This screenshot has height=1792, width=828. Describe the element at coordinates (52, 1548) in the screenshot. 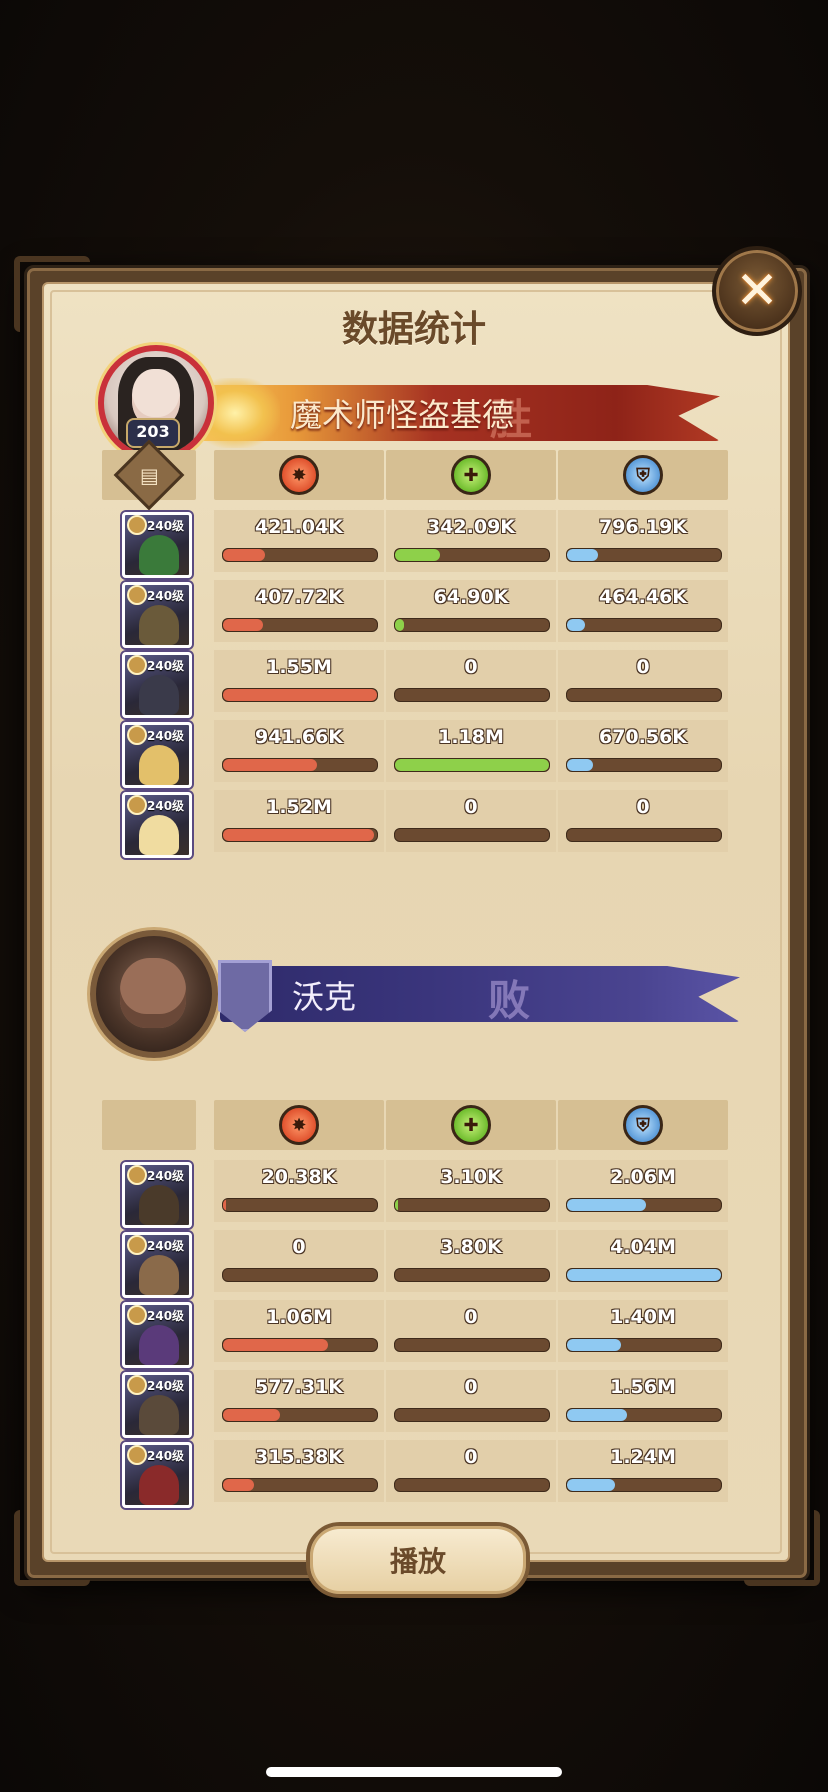

I see `frame-corner-ornament` at that location.